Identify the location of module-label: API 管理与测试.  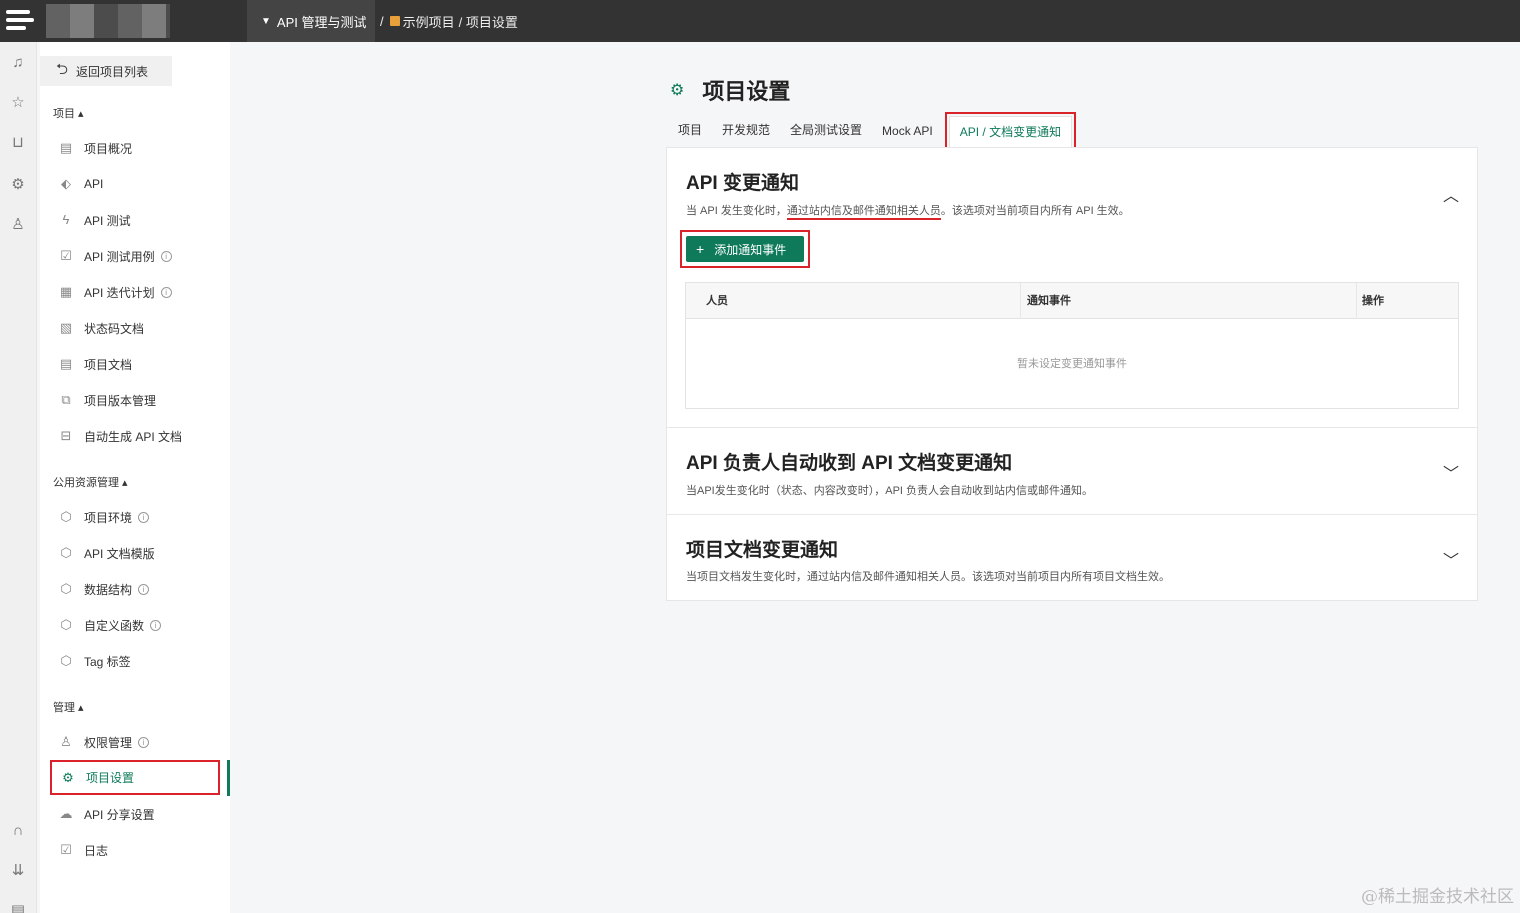
(321, 22).